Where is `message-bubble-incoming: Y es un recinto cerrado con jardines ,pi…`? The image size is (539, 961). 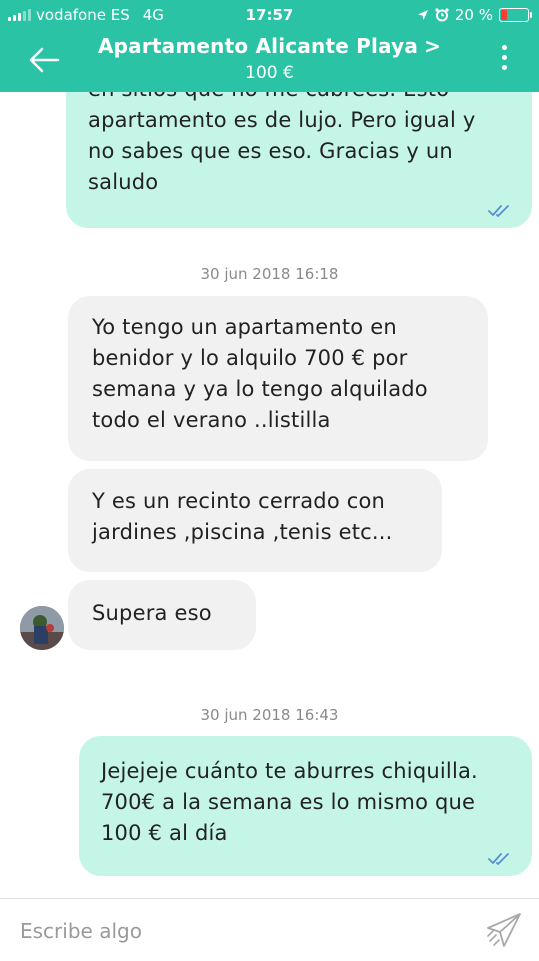 message-bubble-incoming: Y es un recinto cerrado con jardines ,pi… is located at coordinates (255, 520).